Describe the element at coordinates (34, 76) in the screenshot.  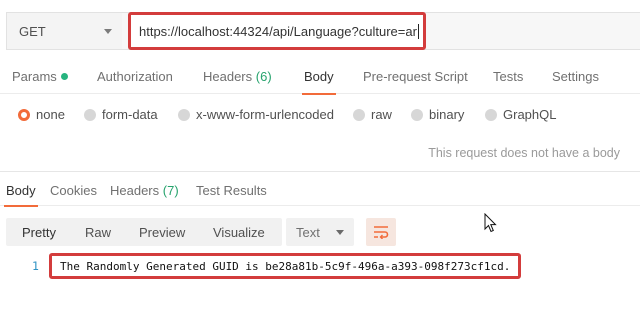
I see `tab-params-label: Params` at that location.